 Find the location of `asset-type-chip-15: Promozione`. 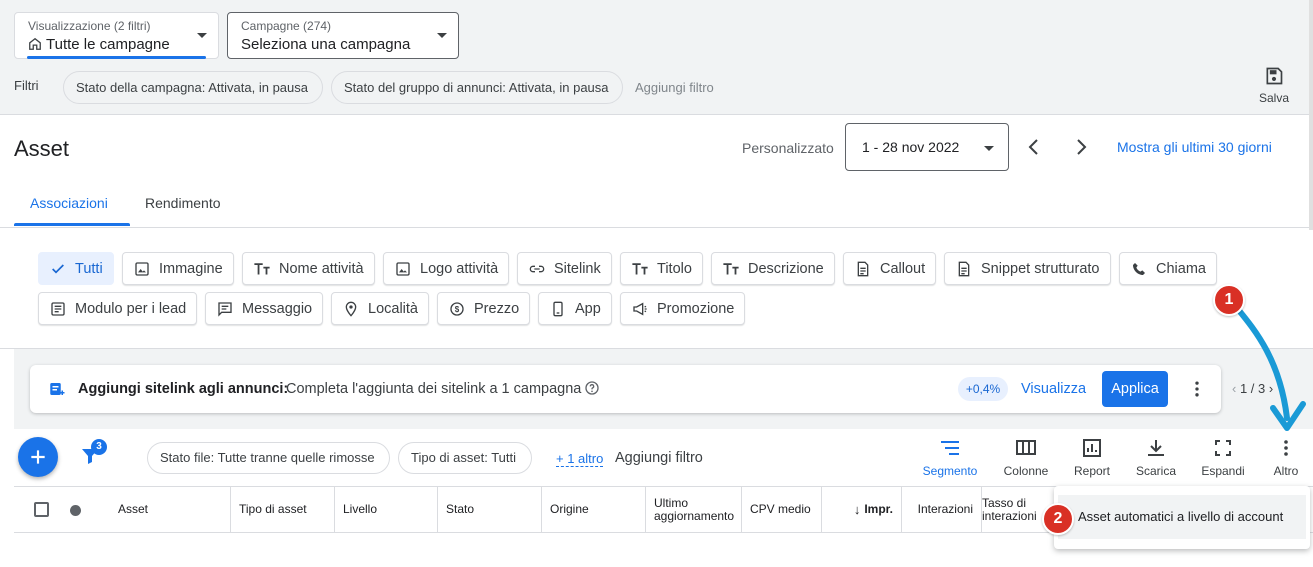

asset-type-chip-15: Promozione is located at coordinates (683, 308).